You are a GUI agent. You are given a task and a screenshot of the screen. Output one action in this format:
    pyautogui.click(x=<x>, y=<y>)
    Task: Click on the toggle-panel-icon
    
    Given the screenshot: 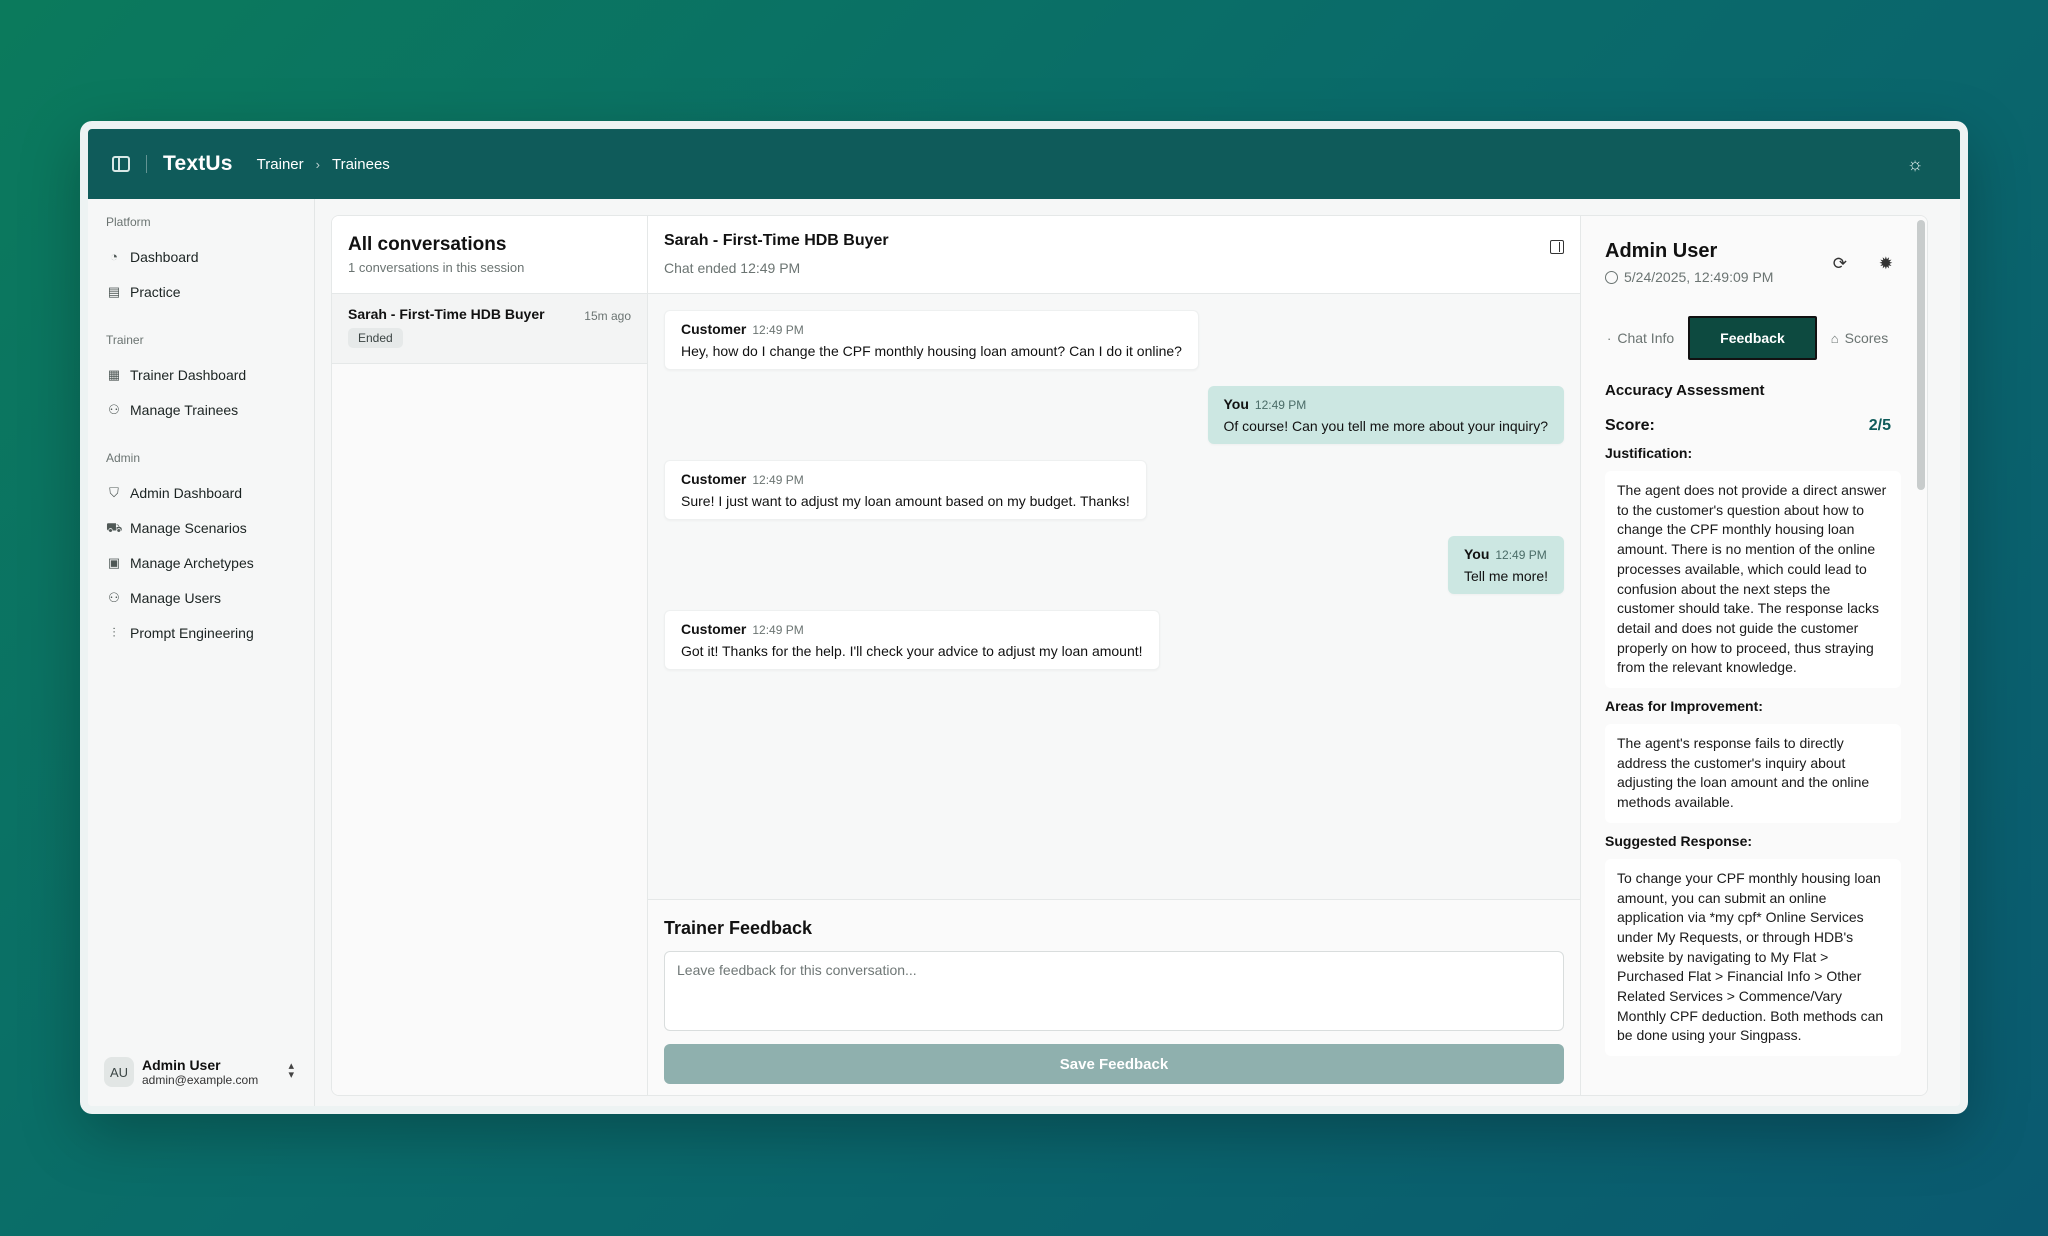 What is the action you would take?
    pyautogui.click(x=1557, y=247)
    